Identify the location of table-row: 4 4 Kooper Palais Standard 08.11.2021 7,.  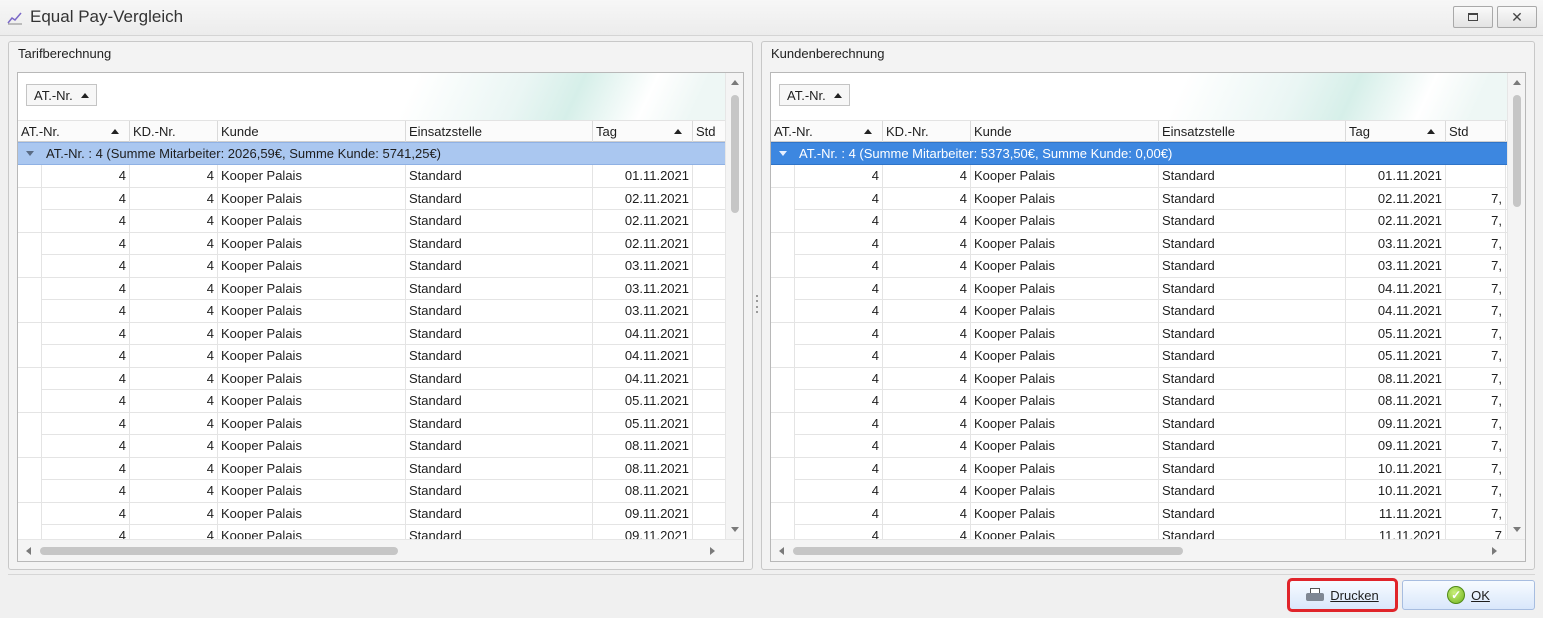
(1139, 378).